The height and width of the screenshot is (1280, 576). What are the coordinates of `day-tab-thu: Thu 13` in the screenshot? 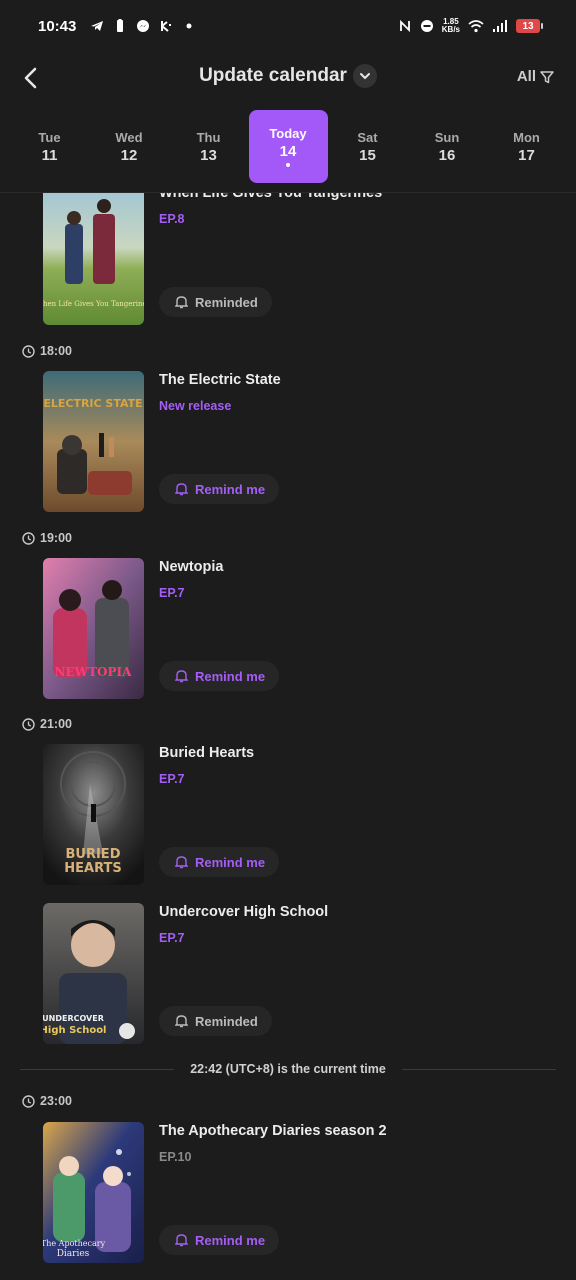 It's located at (208, 146).